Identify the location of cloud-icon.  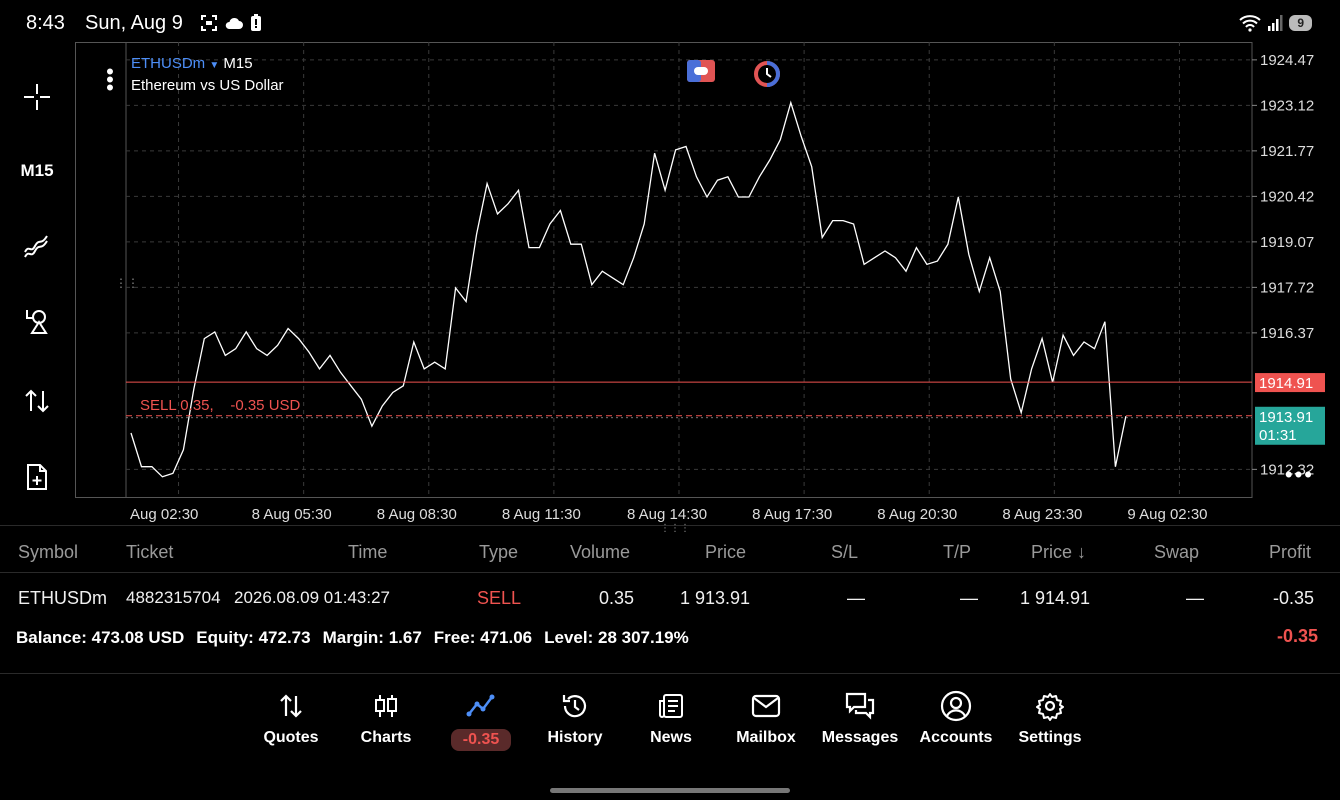
(234, 23).